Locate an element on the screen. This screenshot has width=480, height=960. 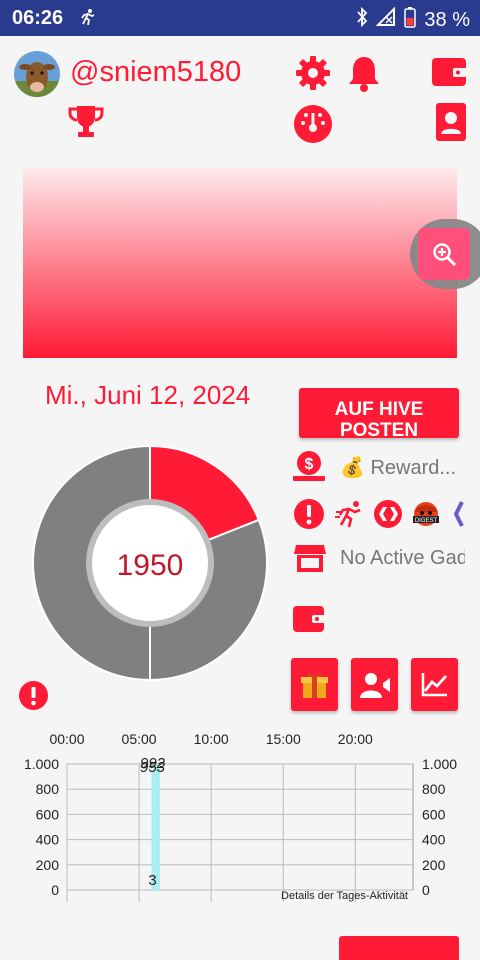
notifications-bell-icon is located at coordinates (364, 75).